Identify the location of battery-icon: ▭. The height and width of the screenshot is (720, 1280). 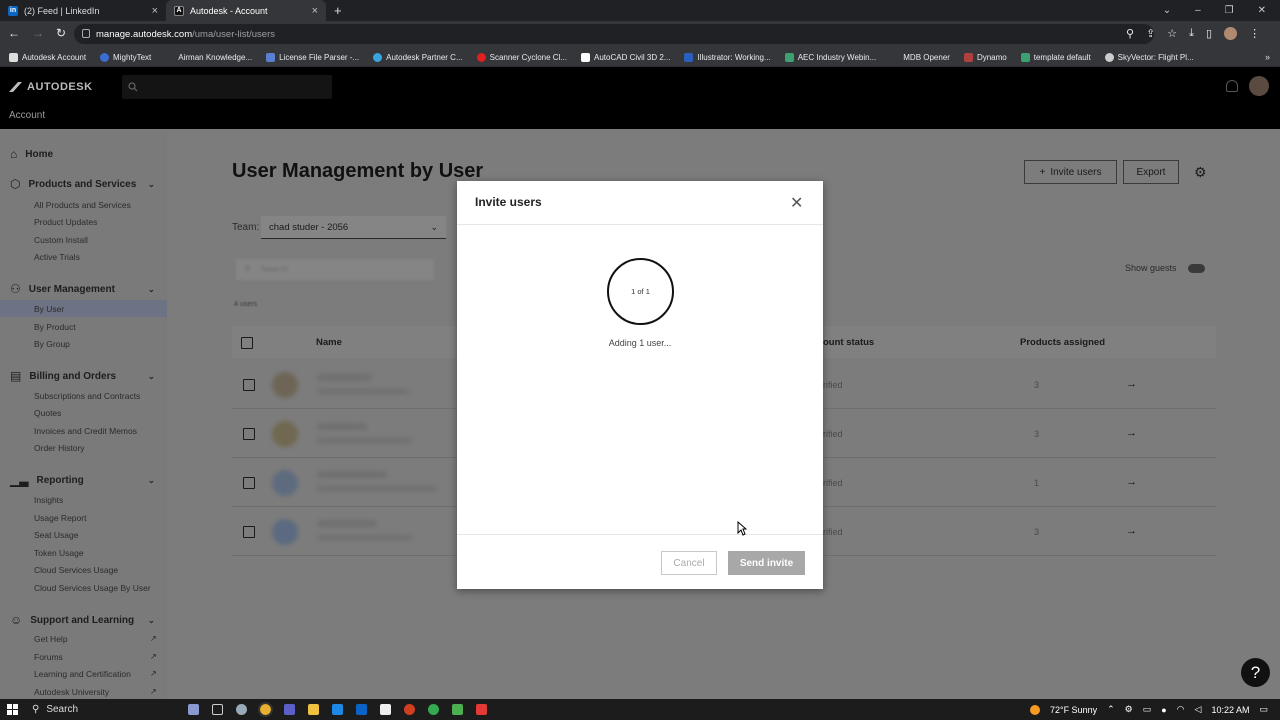
(1147, 709).